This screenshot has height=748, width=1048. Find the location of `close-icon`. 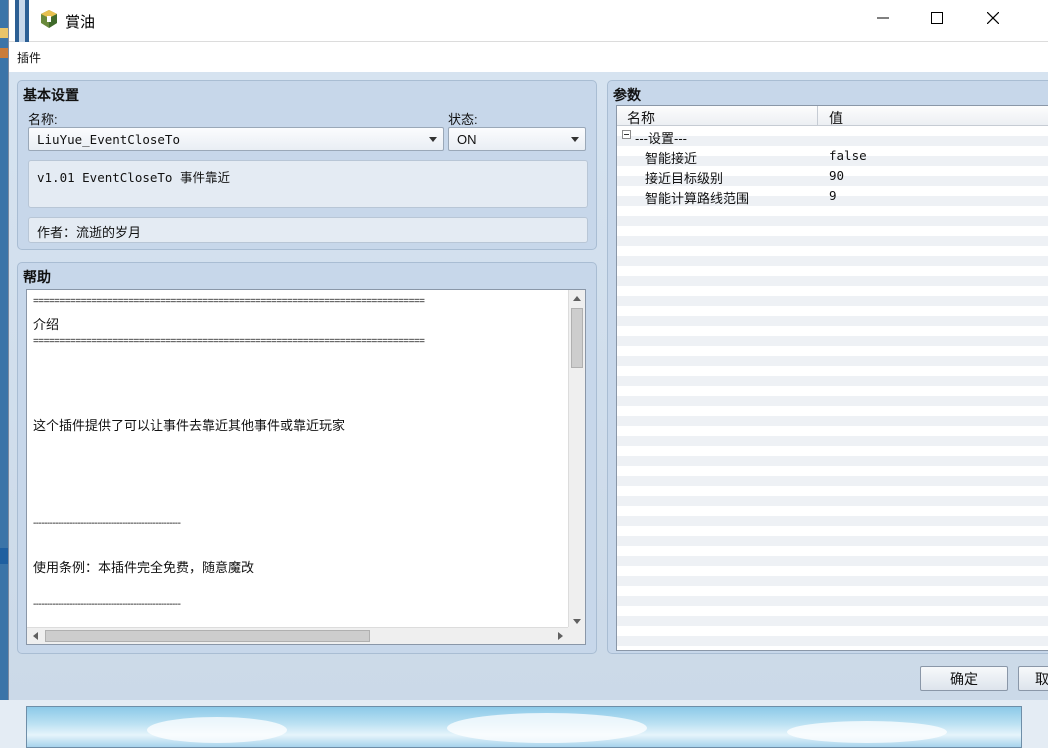

close-icon is located at coordinates (993, 18).